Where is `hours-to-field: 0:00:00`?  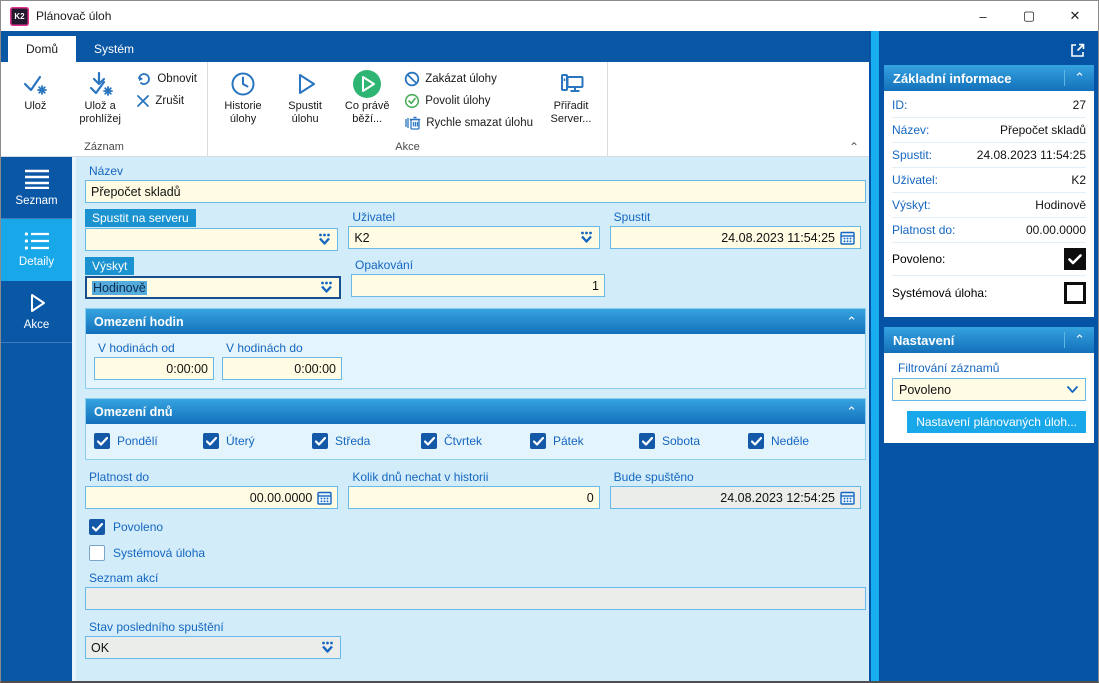
hours-to-field: 0:00:00 is located at coordinates (282, 368).